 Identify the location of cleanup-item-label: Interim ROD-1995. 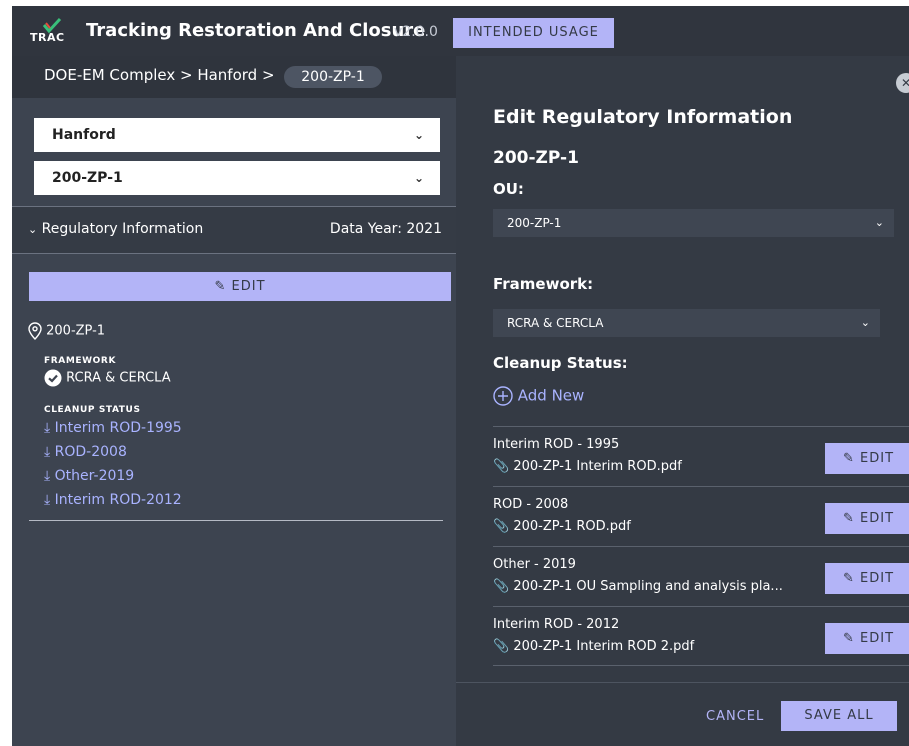
(118, 428).